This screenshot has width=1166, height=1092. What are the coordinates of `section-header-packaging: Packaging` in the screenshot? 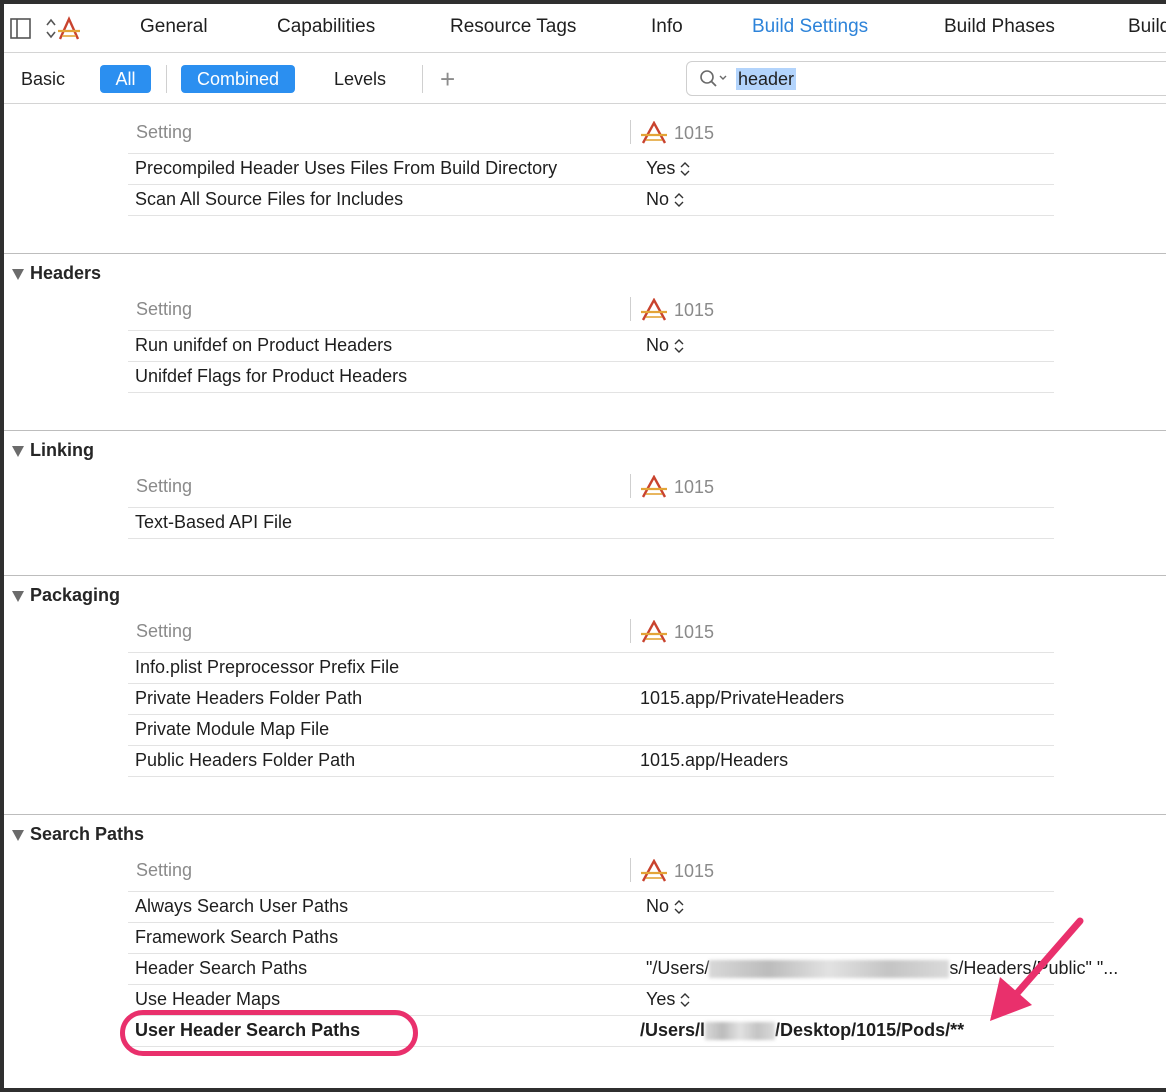 It's located at (66, 595).